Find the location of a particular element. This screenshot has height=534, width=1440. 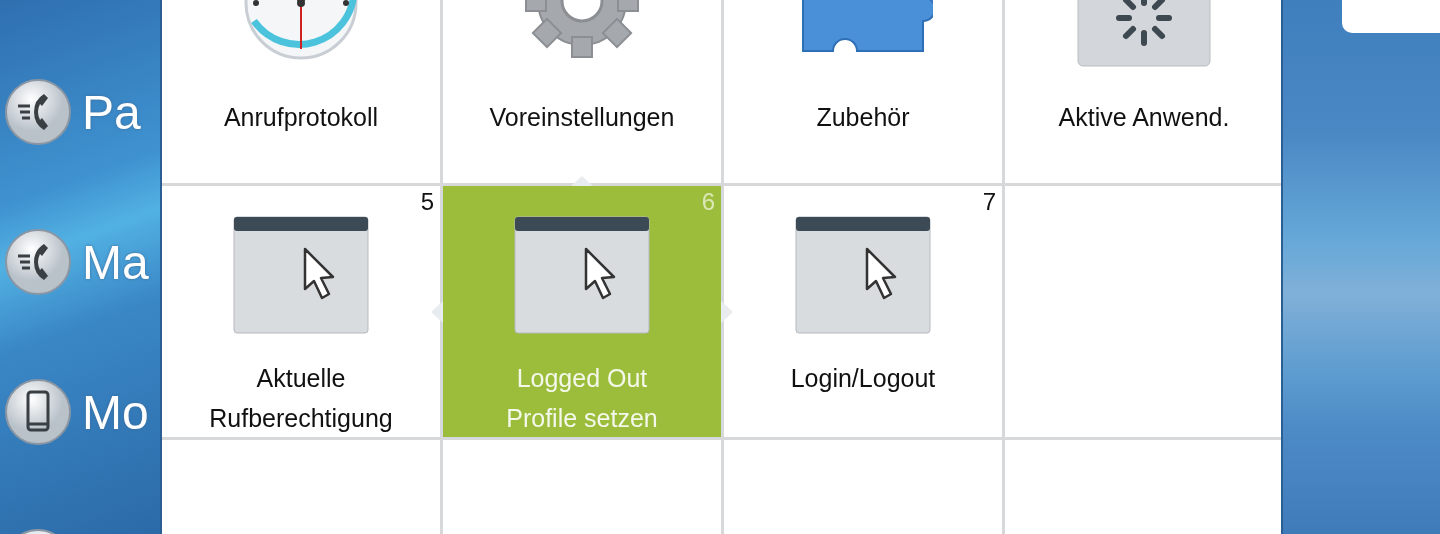

tile-number: 7 is located at coordinates (989, 202).